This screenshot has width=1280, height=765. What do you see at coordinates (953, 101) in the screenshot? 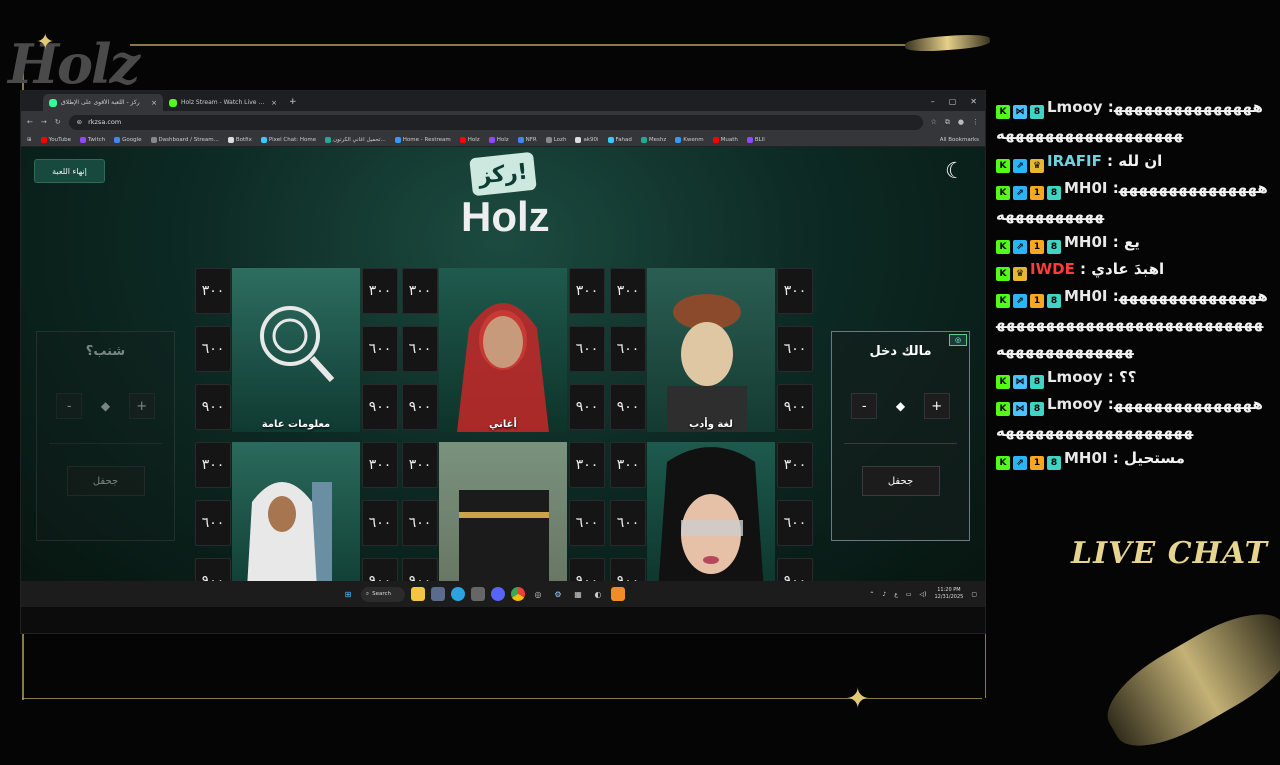
I see `maximize-button: ▢` at bounding box center [953, 101].